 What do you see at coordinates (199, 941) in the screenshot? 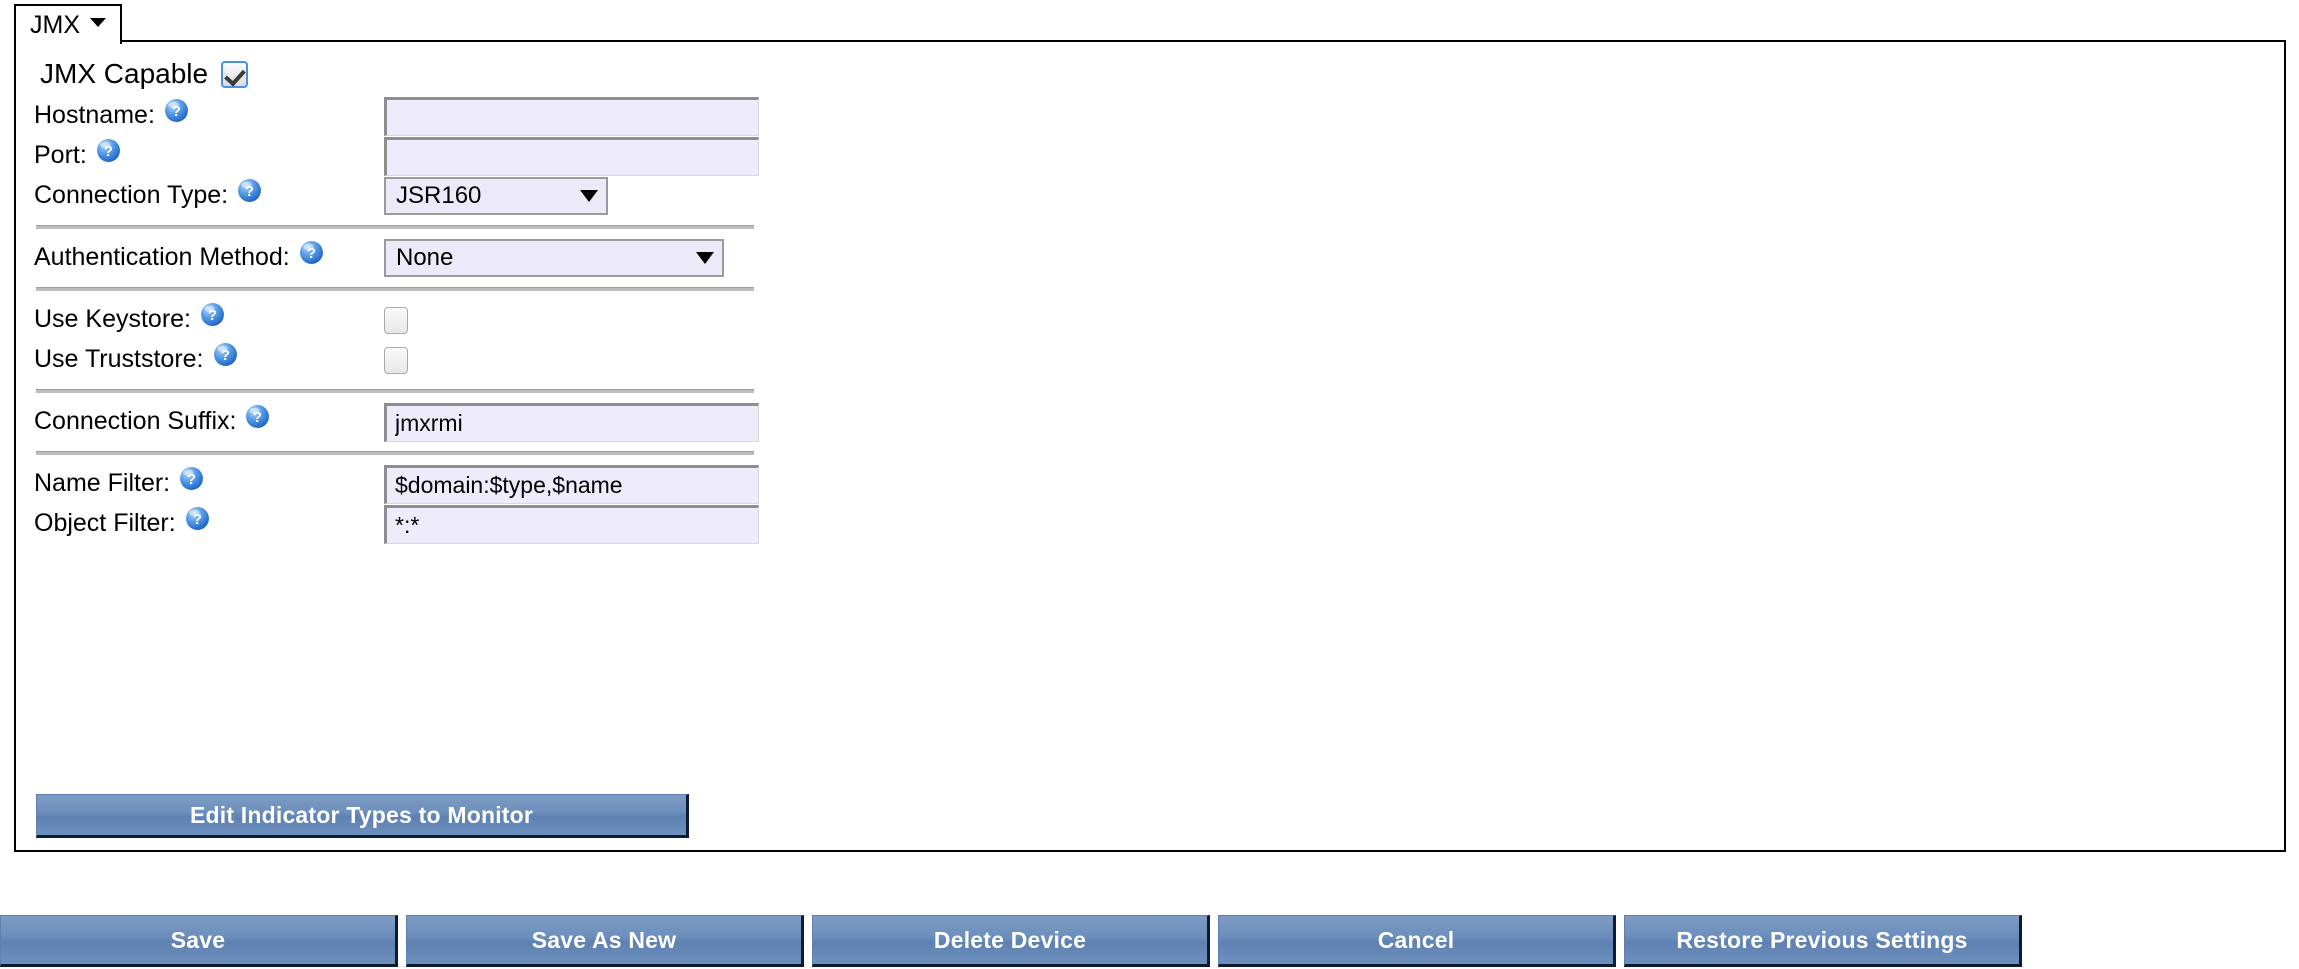
I see `save-button: Save` at bounding box center [199, 941].